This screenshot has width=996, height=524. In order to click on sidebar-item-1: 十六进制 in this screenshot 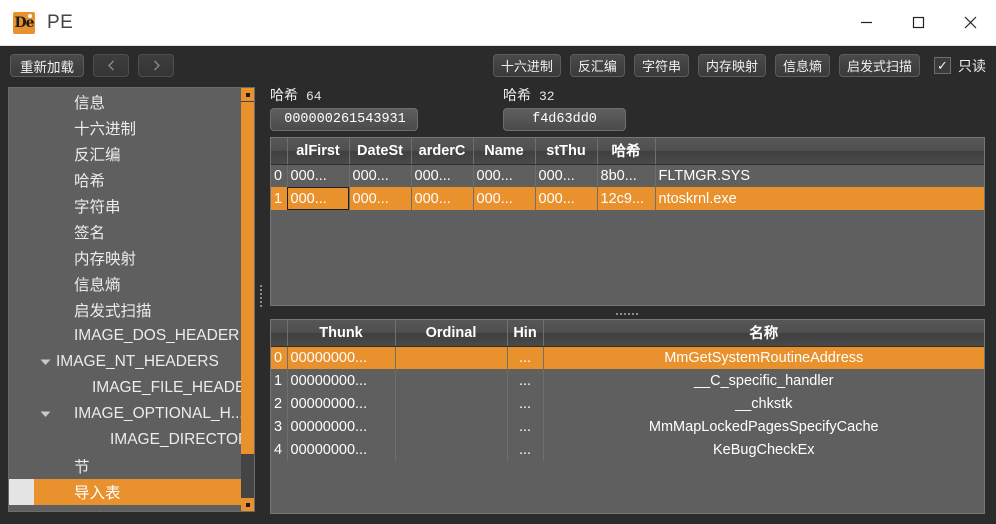, I will do `click(131, 128)`.